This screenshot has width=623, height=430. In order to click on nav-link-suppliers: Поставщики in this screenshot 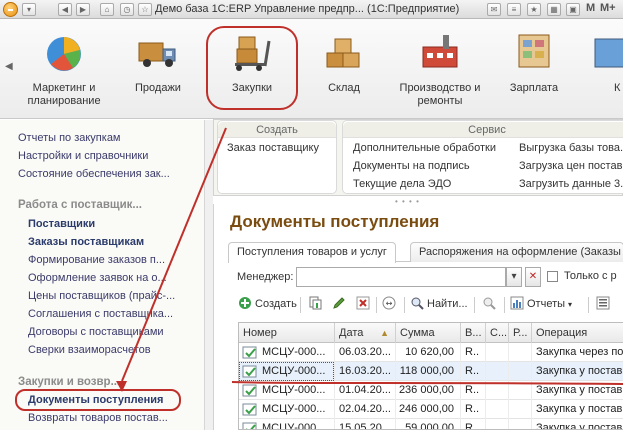, I will do `click(61, 224)`.